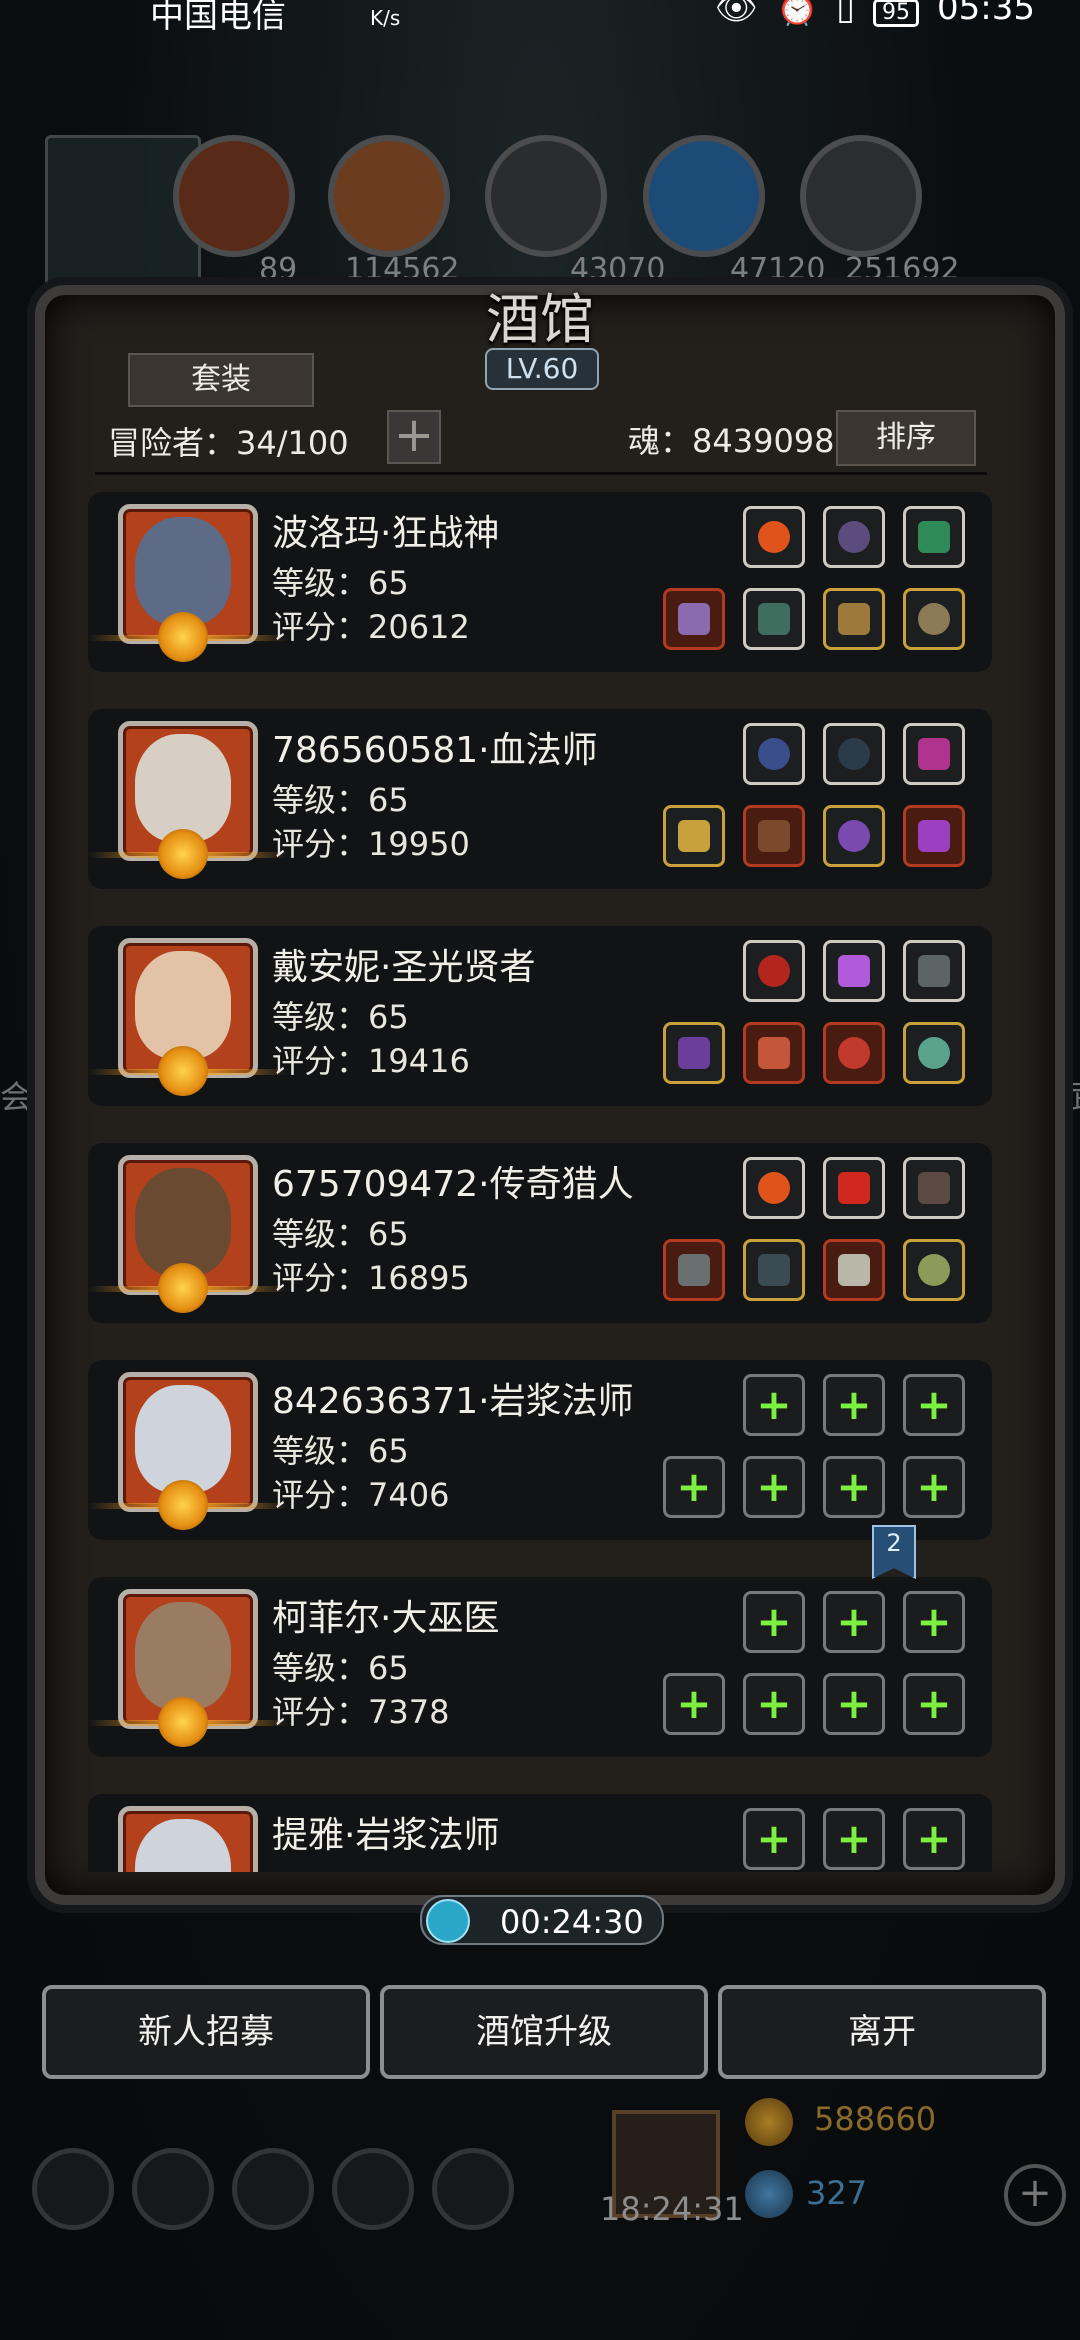 The height and width of the screenshot is (2340, 1080). I want to click on hero-card: 戴安妮·圣光贤者 等级：65 评分：19416, so click(540, 1016).